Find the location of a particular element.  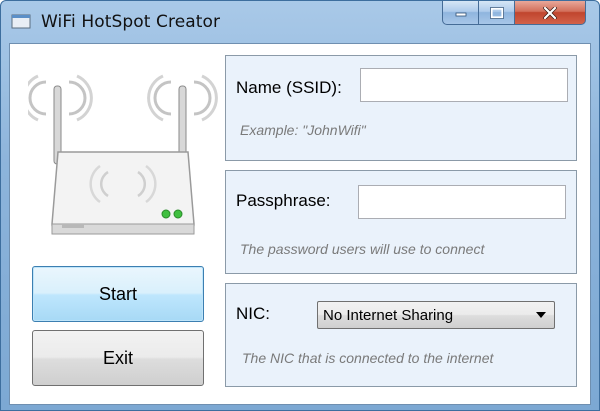

ssid-hint: Example: "JohnWifi" is located at coordinates (303, 130).